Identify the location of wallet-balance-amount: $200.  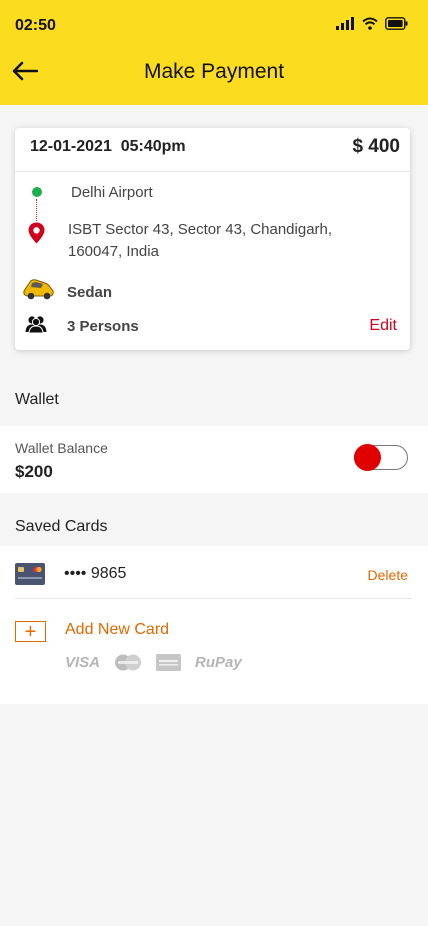
(34, 471).